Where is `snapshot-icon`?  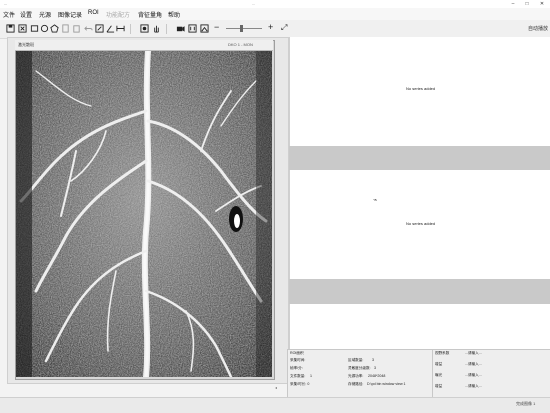 snapshot-icon is located at coordinates (180, 28).